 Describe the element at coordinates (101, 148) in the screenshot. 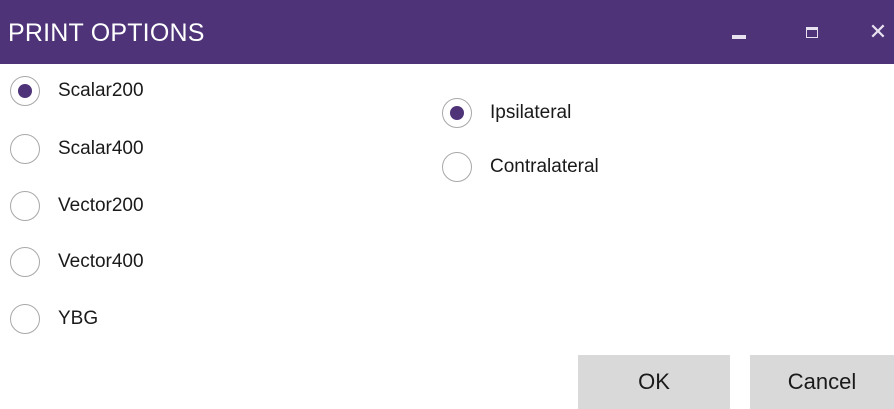

I see `radio-label: Scalar400` at that location.